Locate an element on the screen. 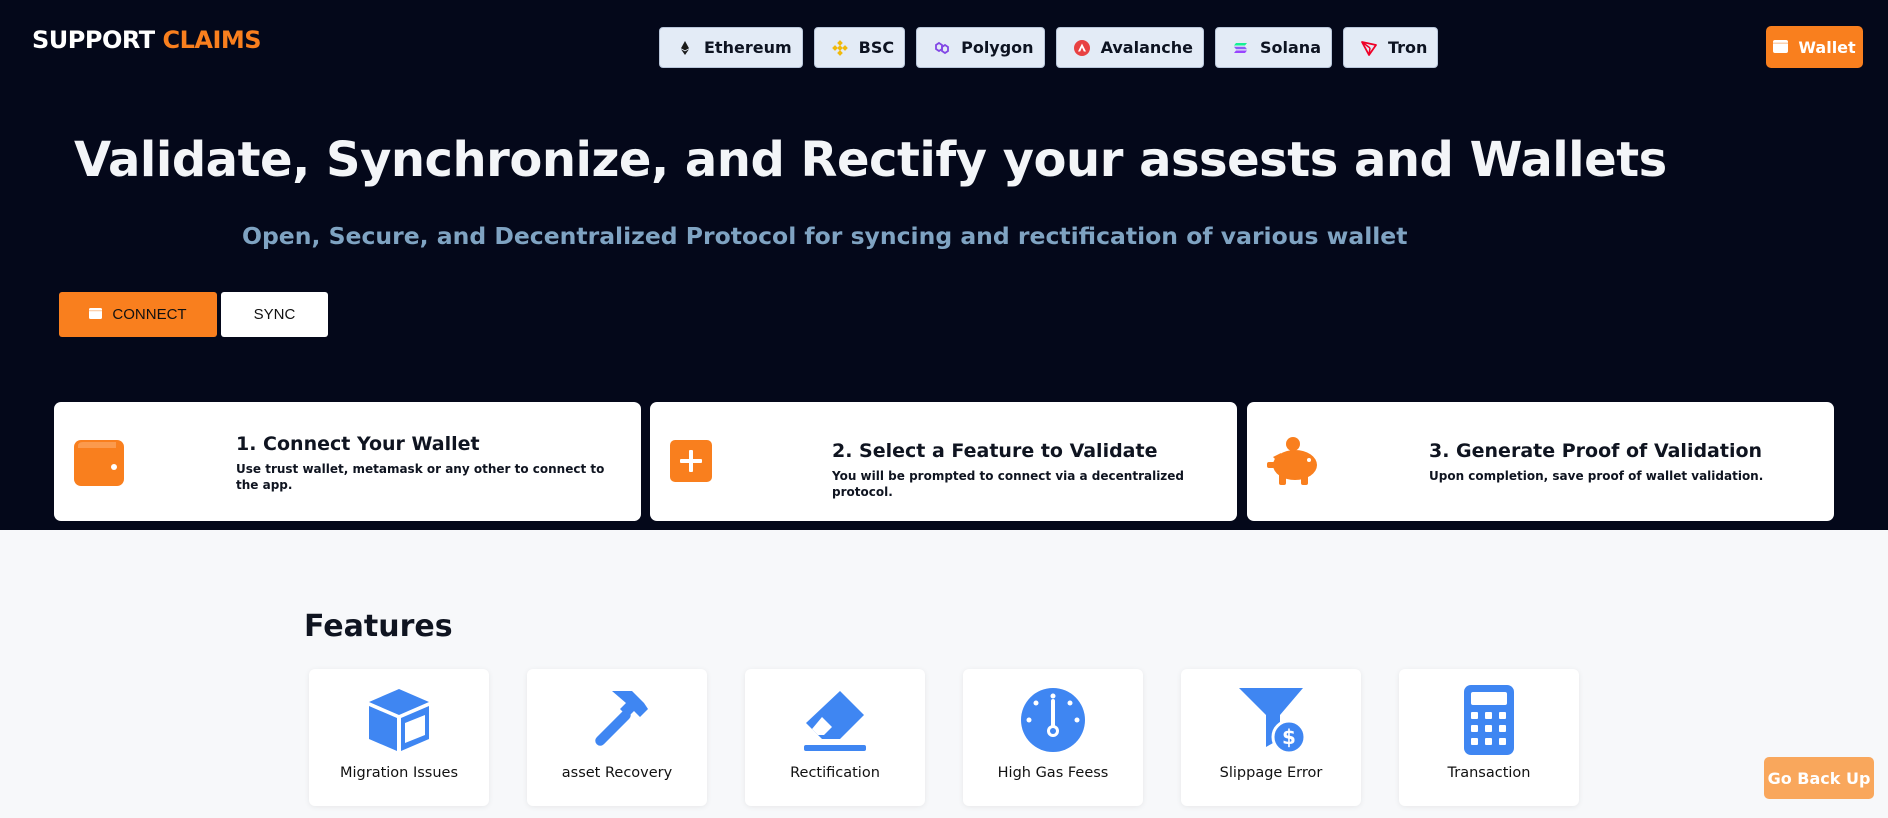 The height and width of the screenshot is (818, 1888). wallet-button-label: Wallet is located at coordinates (1827, 47).